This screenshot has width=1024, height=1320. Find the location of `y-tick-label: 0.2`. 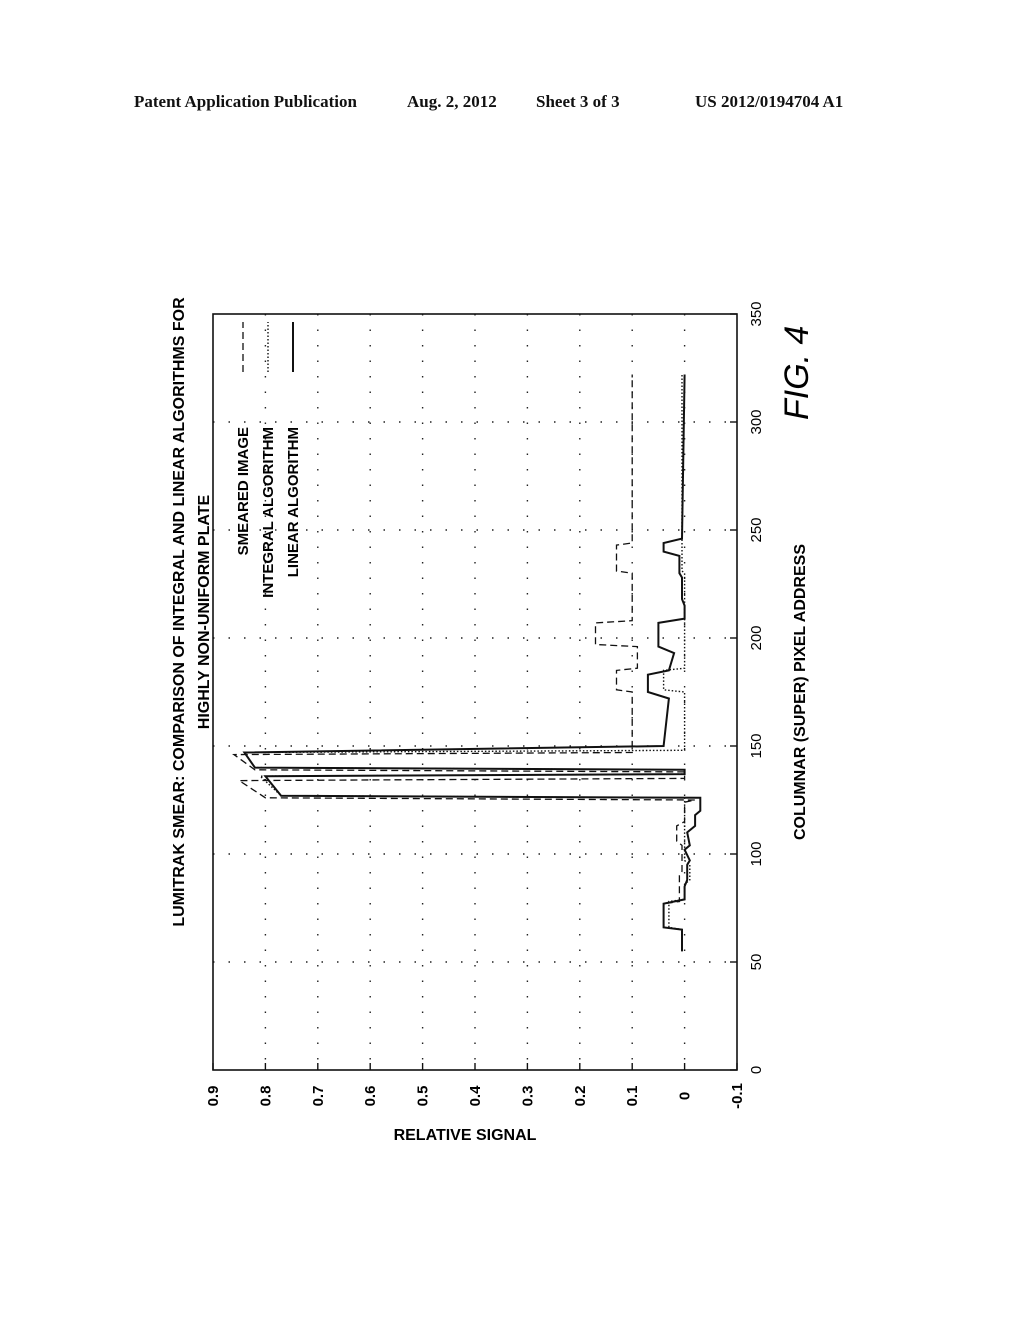

y-tick-label: 0.2 is located at coordinates (580, 1096).